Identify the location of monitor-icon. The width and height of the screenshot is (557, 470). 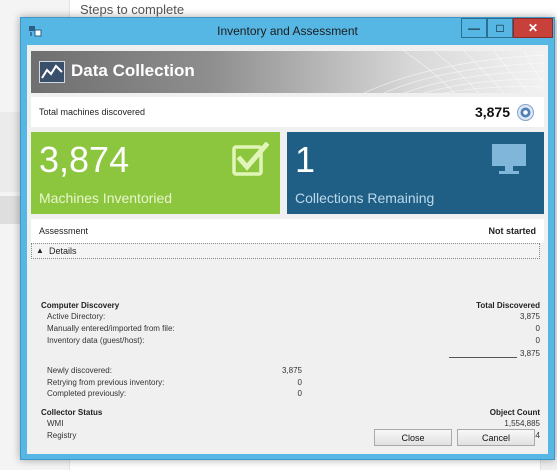
(509, 159).